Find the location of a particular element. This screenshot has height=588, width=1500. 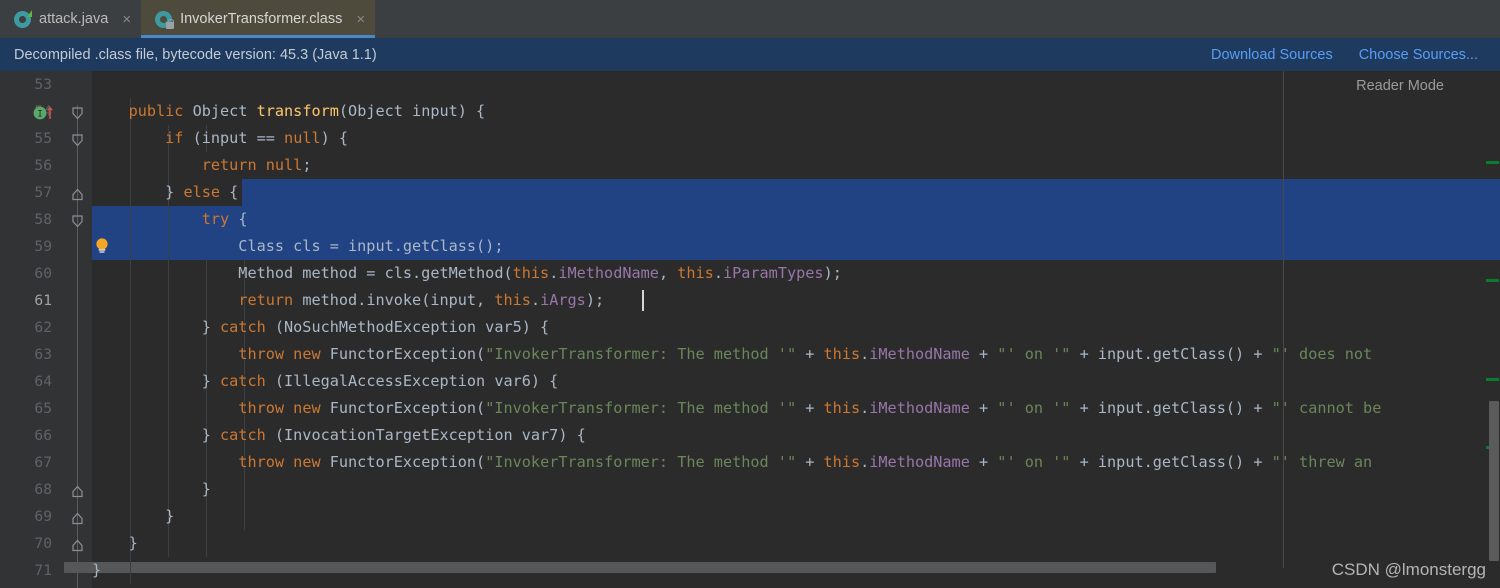

code-line-text: } catch (NoSuchMethodException var5) { is located at coordinates (321, 327).